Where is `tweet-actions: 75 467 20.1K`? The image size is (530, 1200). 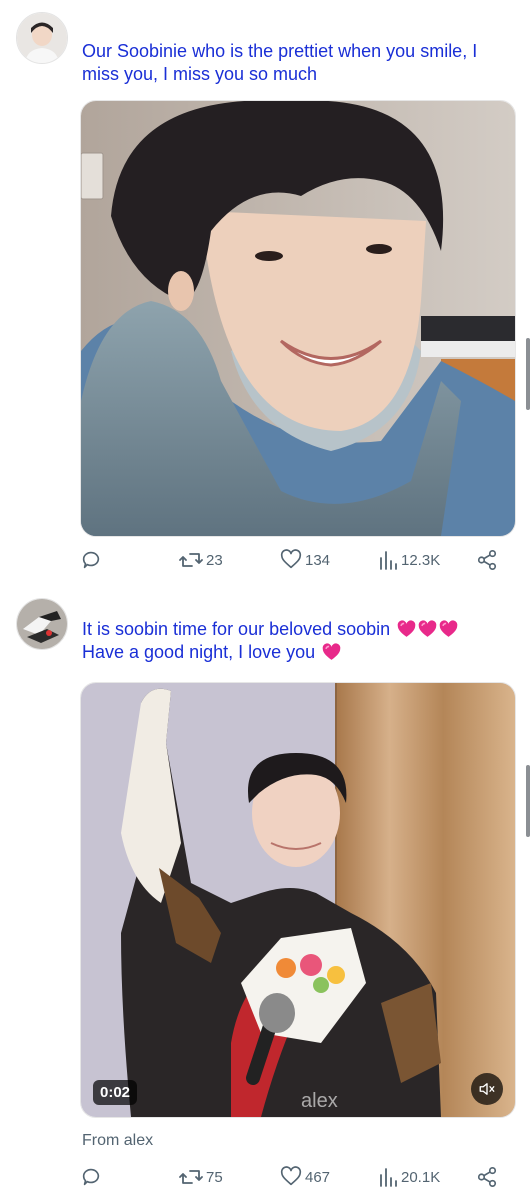
tweet-actions: 75 467 20.1K is located at coordinates (290, 1180).